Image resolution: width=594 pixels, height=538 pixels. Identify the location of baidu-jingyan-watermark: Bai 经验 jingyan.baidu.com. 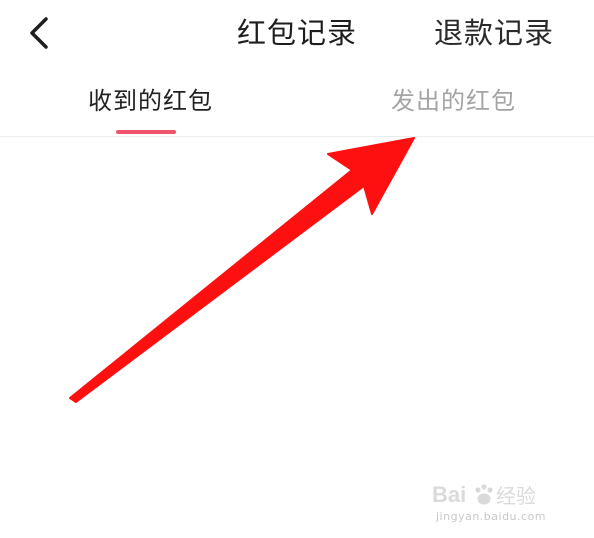
(497, 502).